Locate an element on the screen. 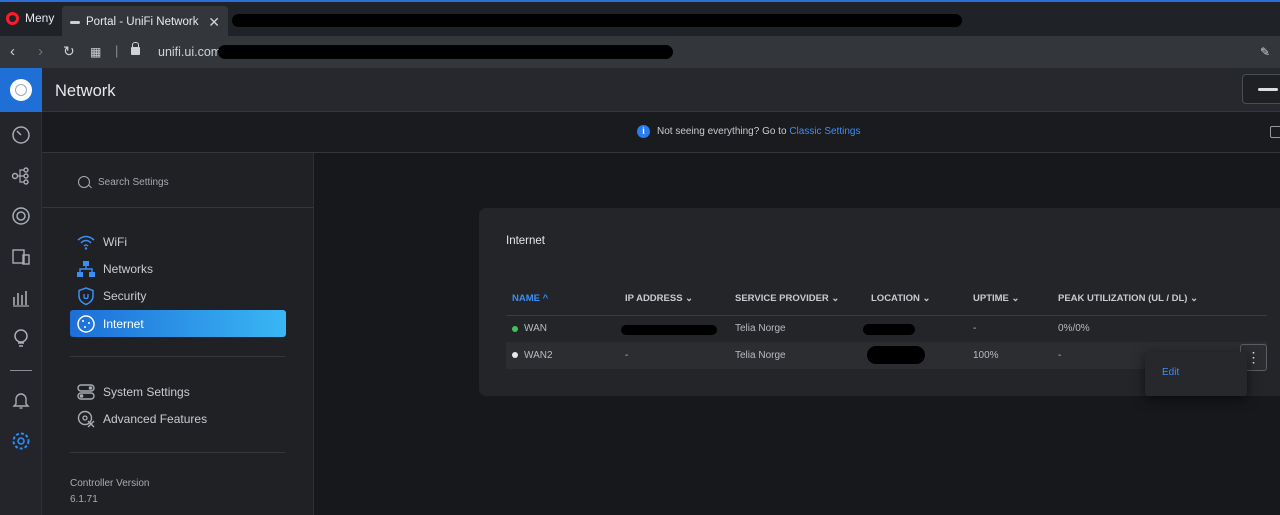 The image size is (1280, 515). table-row: WAN Telia Norge - 0%/0% is located at coordinates (886, 328).